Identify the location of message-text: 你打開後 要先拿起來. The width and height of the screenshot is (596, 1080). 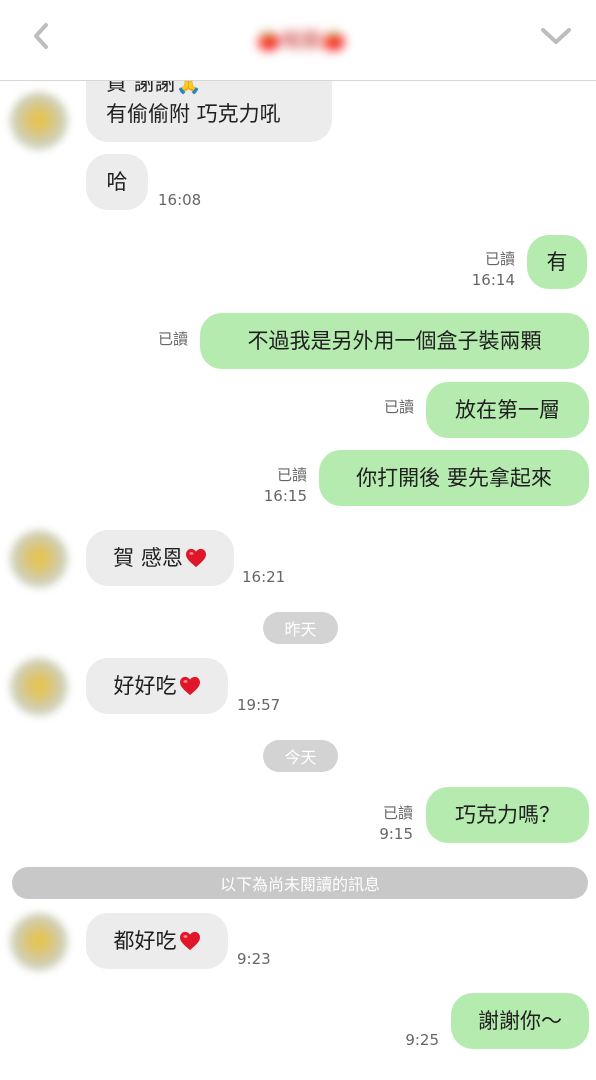
(454, 477).